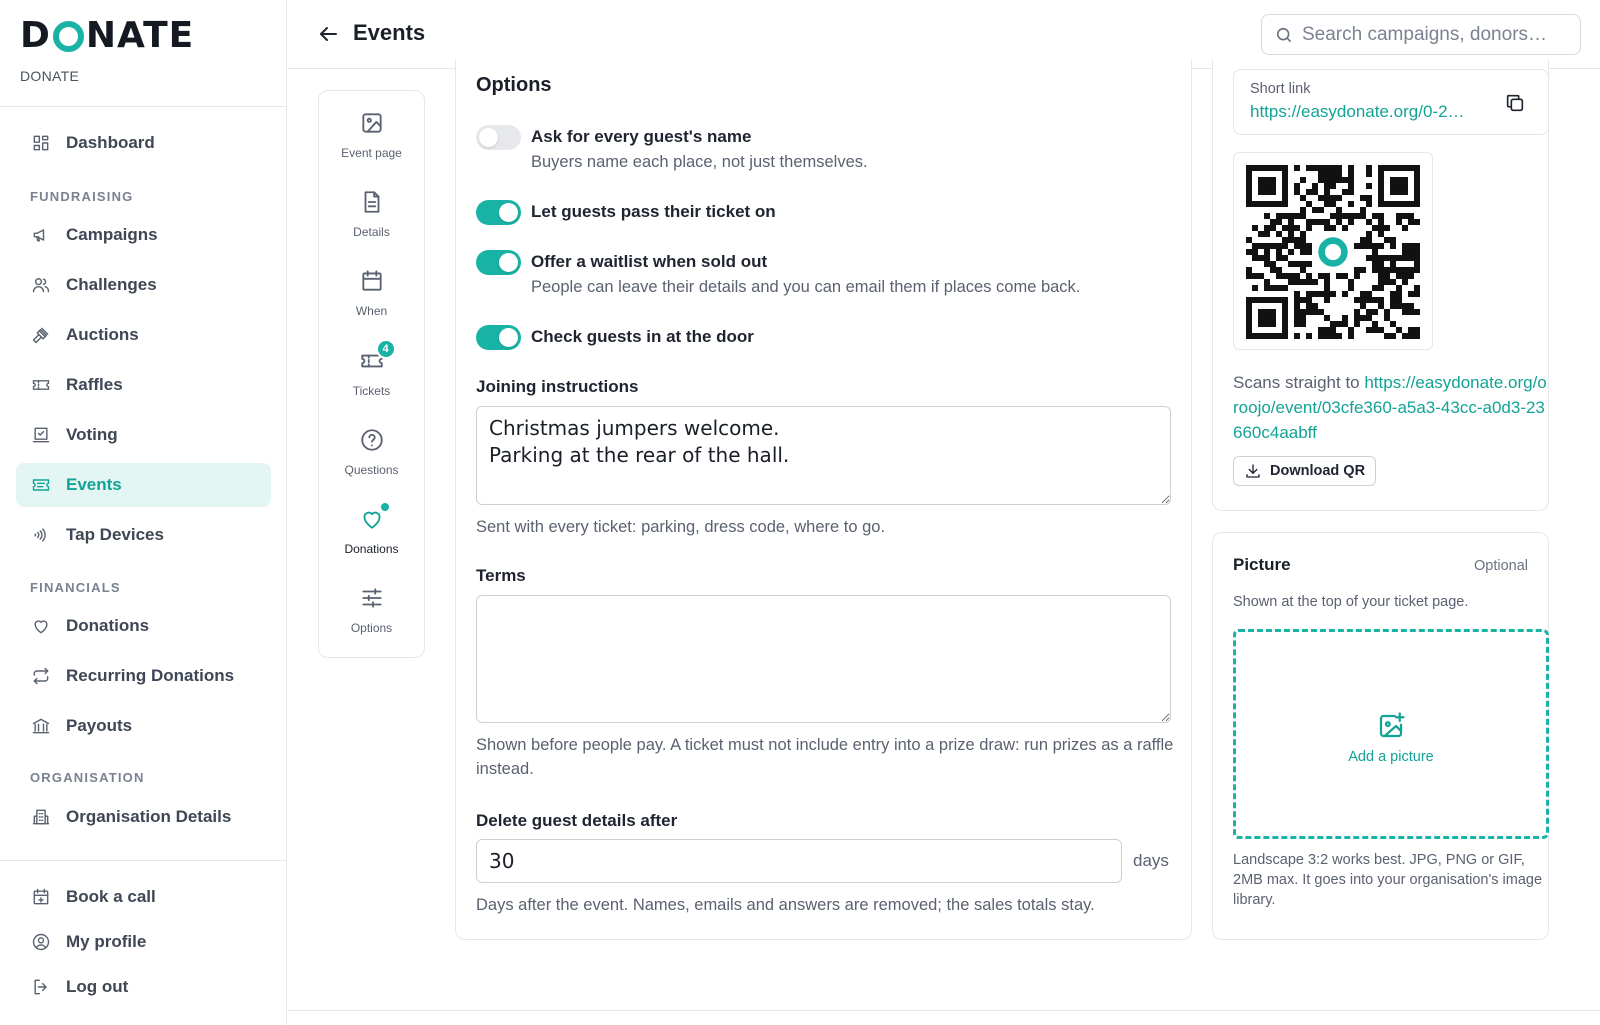 Image resolution: width=1600 pixels, height=1025 pixels. What do you see at coordinates (371, 529) in the screenshot?
I see `step-donations: Donations` at bounding box center [371, 529].